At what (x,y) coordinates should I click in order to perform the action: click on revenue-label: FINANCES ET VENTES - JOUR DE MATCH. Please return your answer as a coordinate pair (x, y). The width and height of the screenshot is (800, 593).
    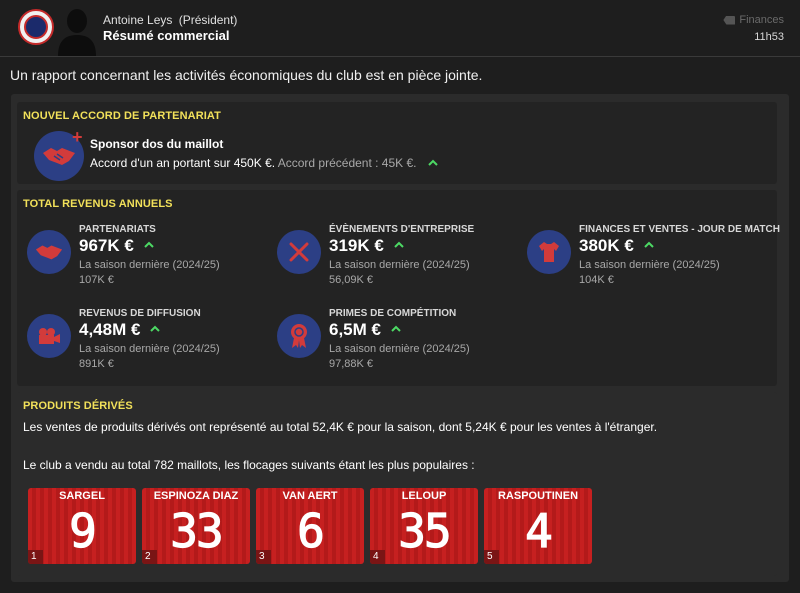
    Looking at the image, I should click on (679, 229).